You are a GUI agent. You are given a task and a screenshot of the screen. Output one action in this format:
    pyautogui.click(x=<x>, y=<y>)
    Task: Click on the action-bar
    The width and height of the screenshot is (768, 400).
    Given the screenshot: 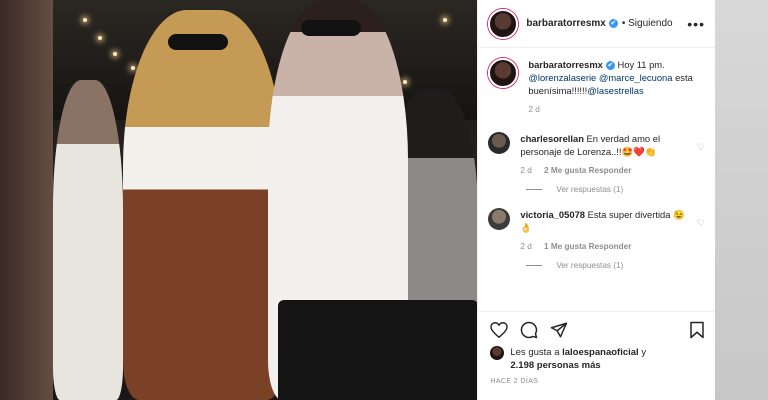 What is the action you would take?
    pyautogui.click(x=596, y=326)
    